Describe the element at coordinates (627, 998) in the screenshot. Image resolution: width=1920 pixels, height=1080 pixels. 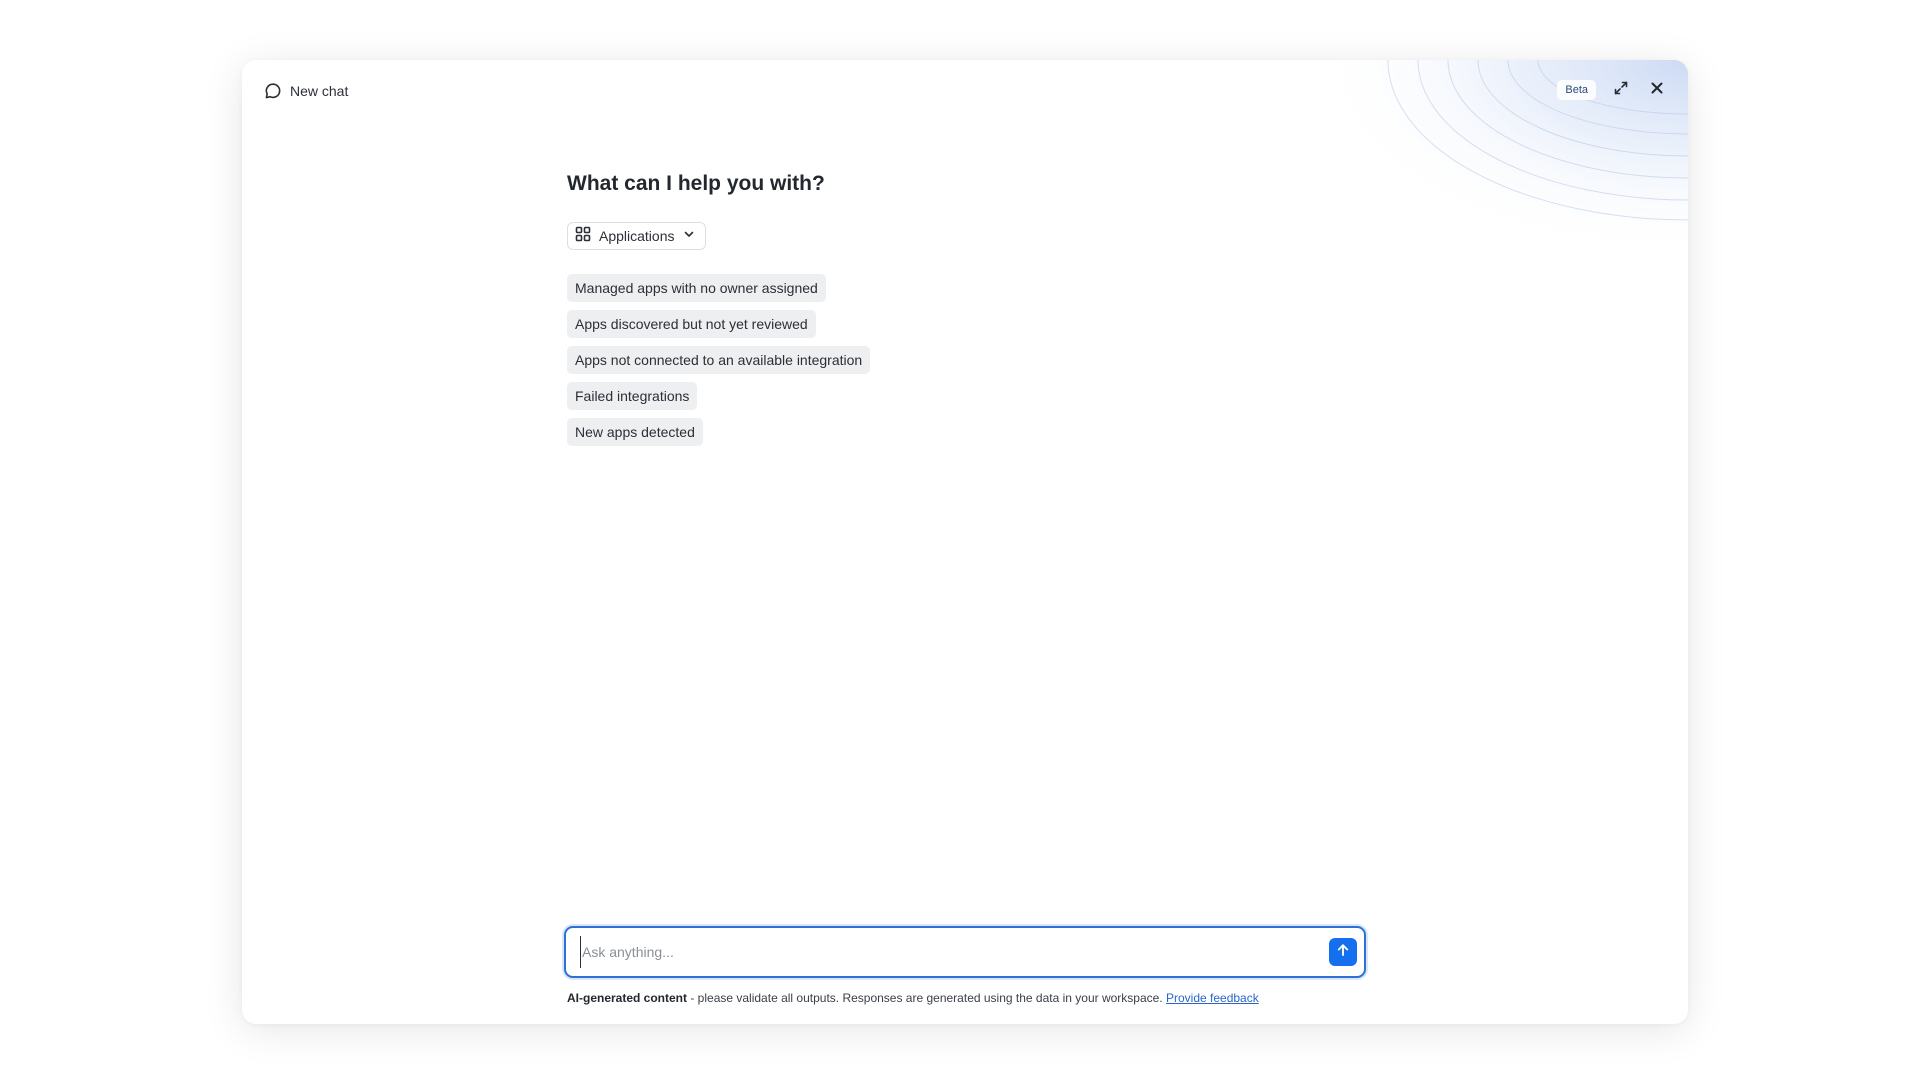
I see `disclaimer-bold: AI-generated content` at that location.